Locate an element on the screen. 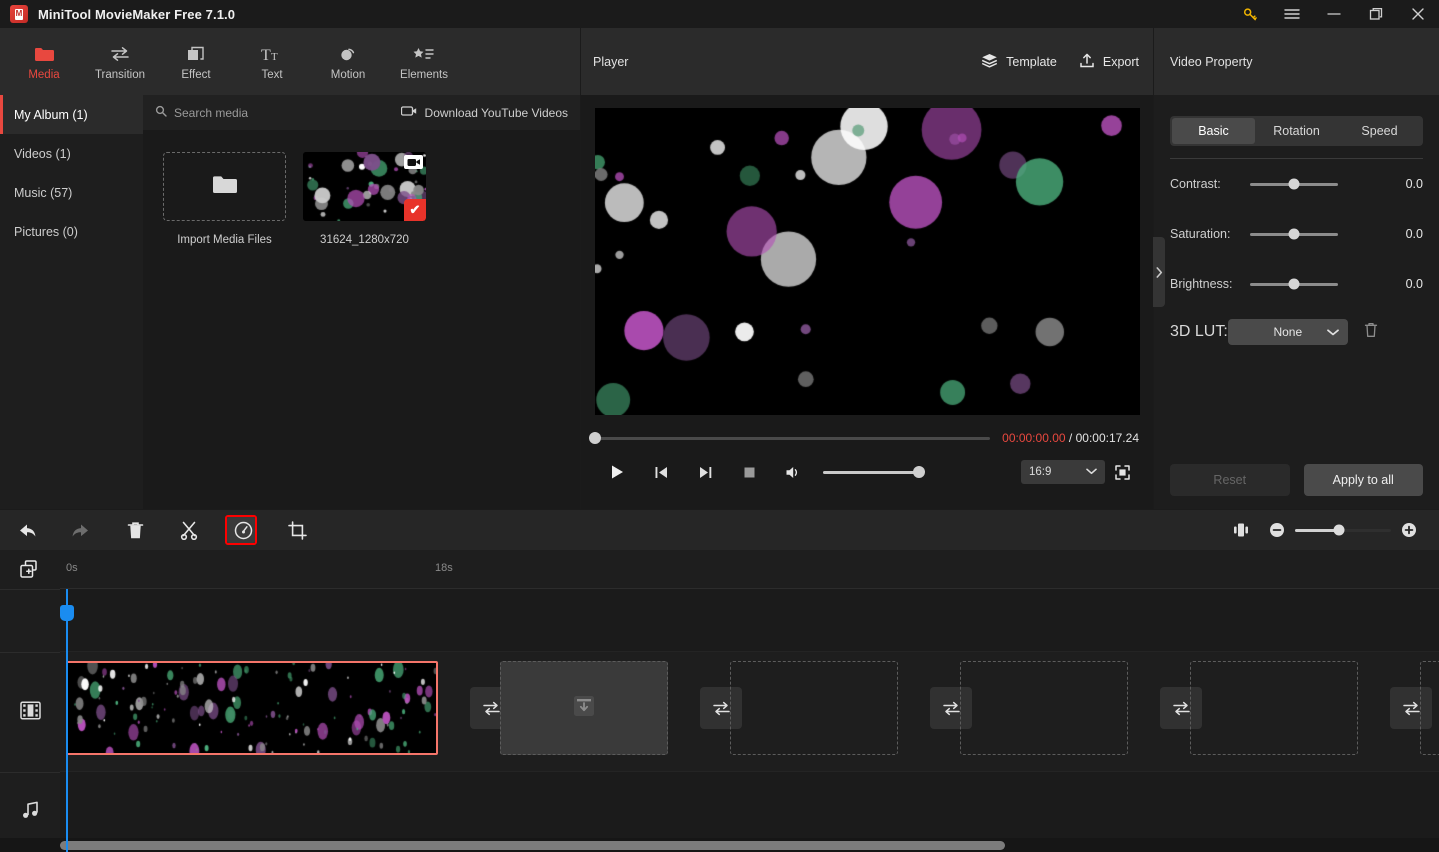 The image size is (1439, 852). sidebar-item-pictures: Pictures (0) is located at coordinates (71, 231).